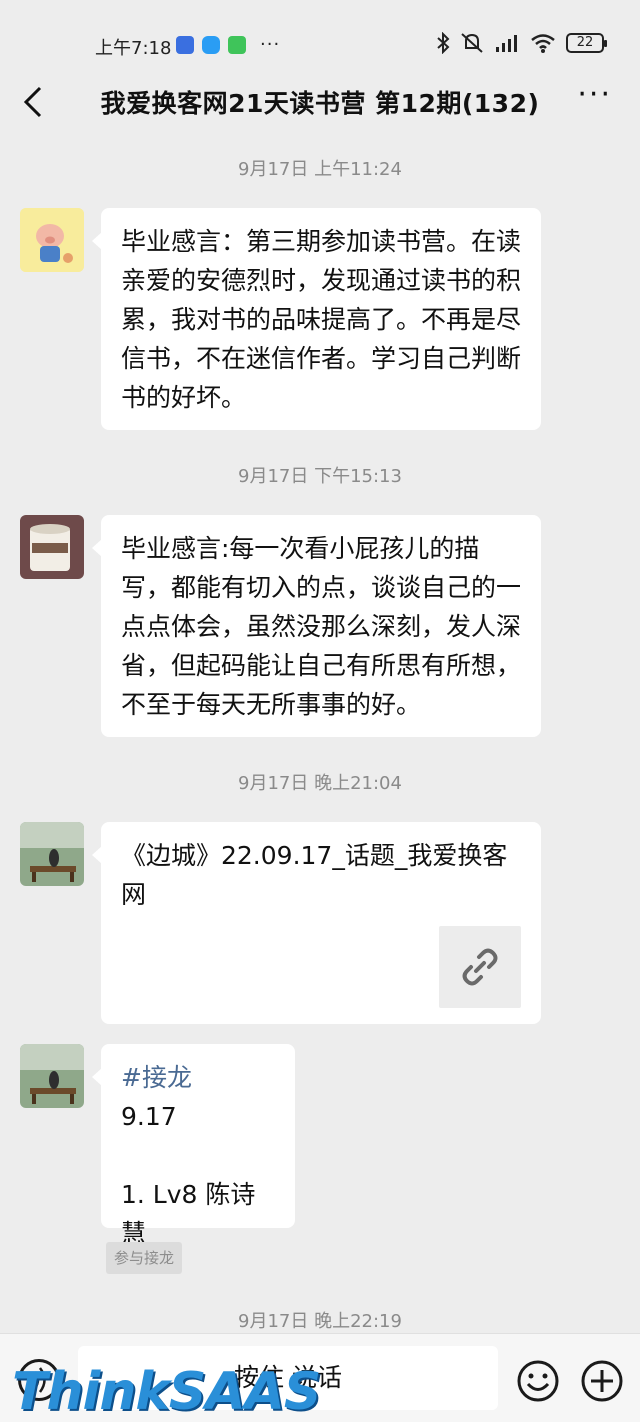 This screenshot has width=640, height=1422. I want to click on link-title: 《边城》22.09.17_话题_我爱换客网, so click(314, 875).